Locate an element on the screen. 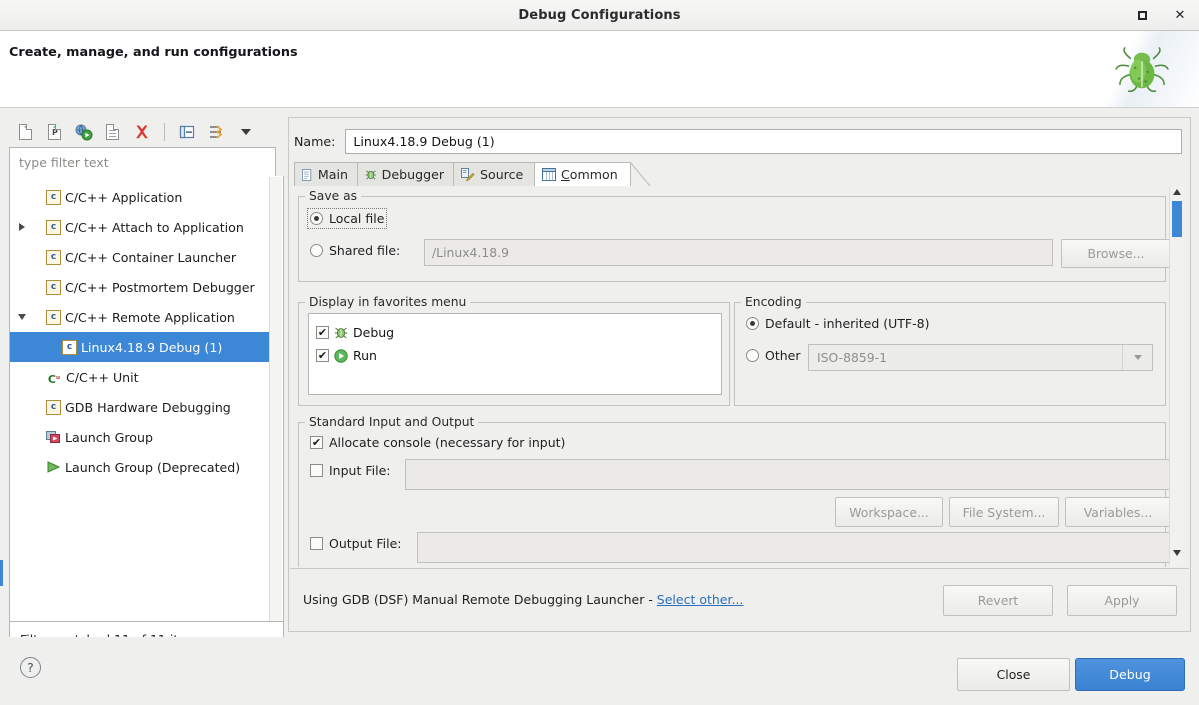  input-file-input is located at coordinates (788, 474).